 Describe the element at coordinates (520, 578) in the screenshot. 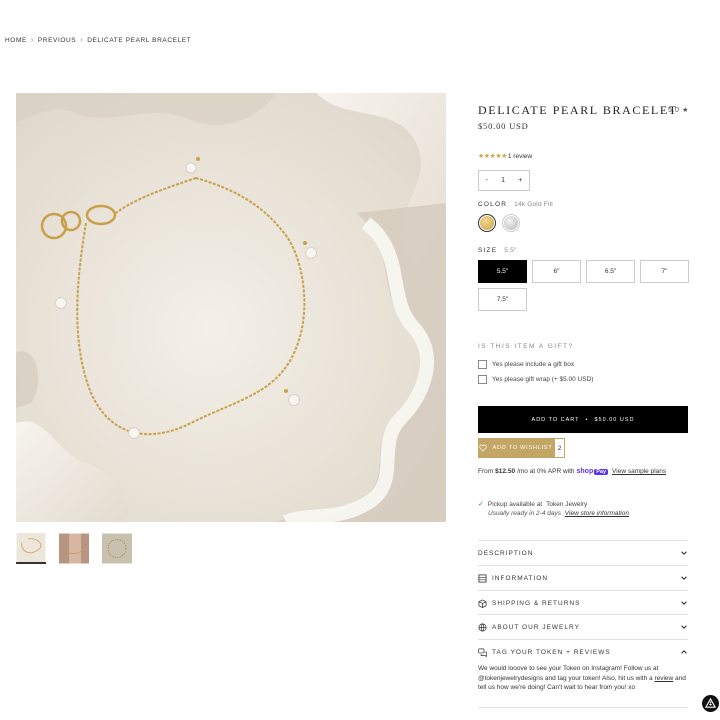

I see `accordion-information-label: INFORMATION` at that location.